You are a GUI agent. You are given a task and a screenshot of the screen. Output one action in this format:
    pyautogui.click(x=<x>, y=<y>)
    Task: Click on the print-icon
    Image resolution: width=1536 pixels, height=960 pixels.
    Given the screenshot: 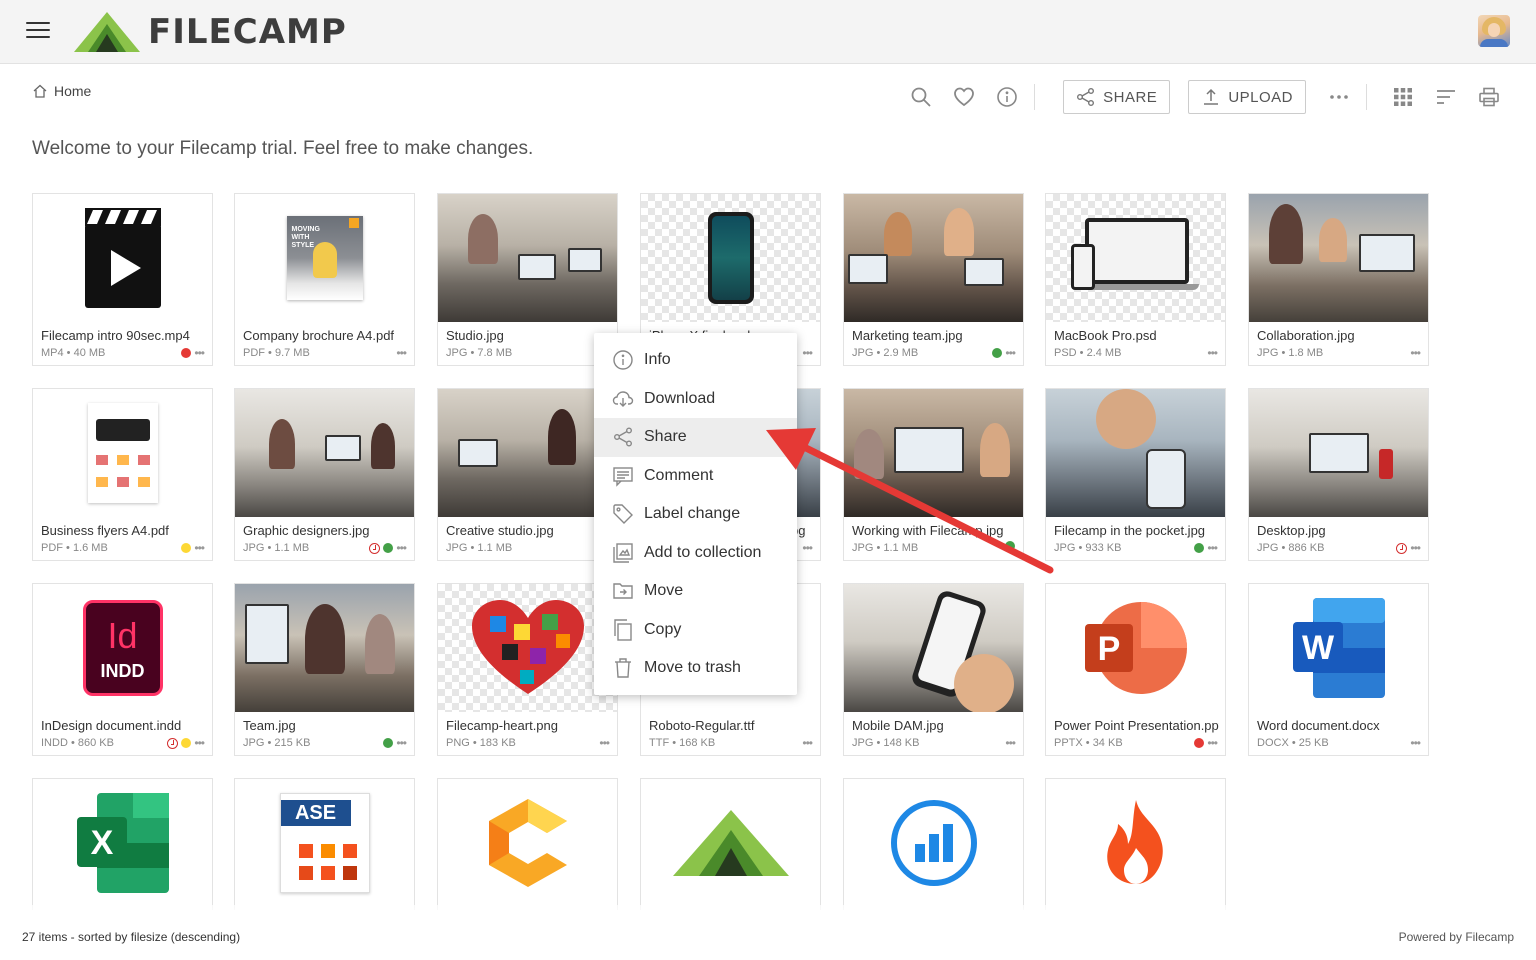 What is the action you would take?
    pyautogui.click(x=1489, y=97)
    